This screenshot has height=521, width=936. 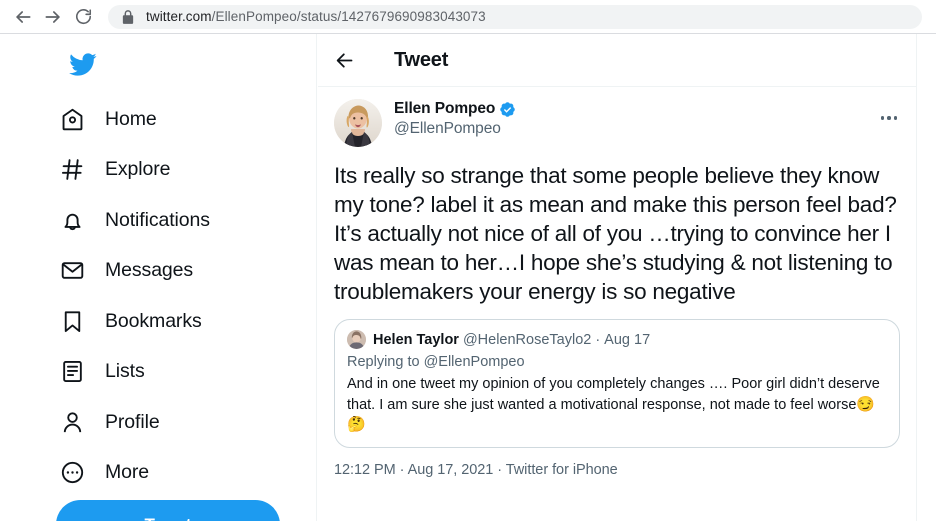 What do you see at coordinates (421, 59) in the screenshot?
I see `page-title: Tweet` at bounding box center [421, 59].